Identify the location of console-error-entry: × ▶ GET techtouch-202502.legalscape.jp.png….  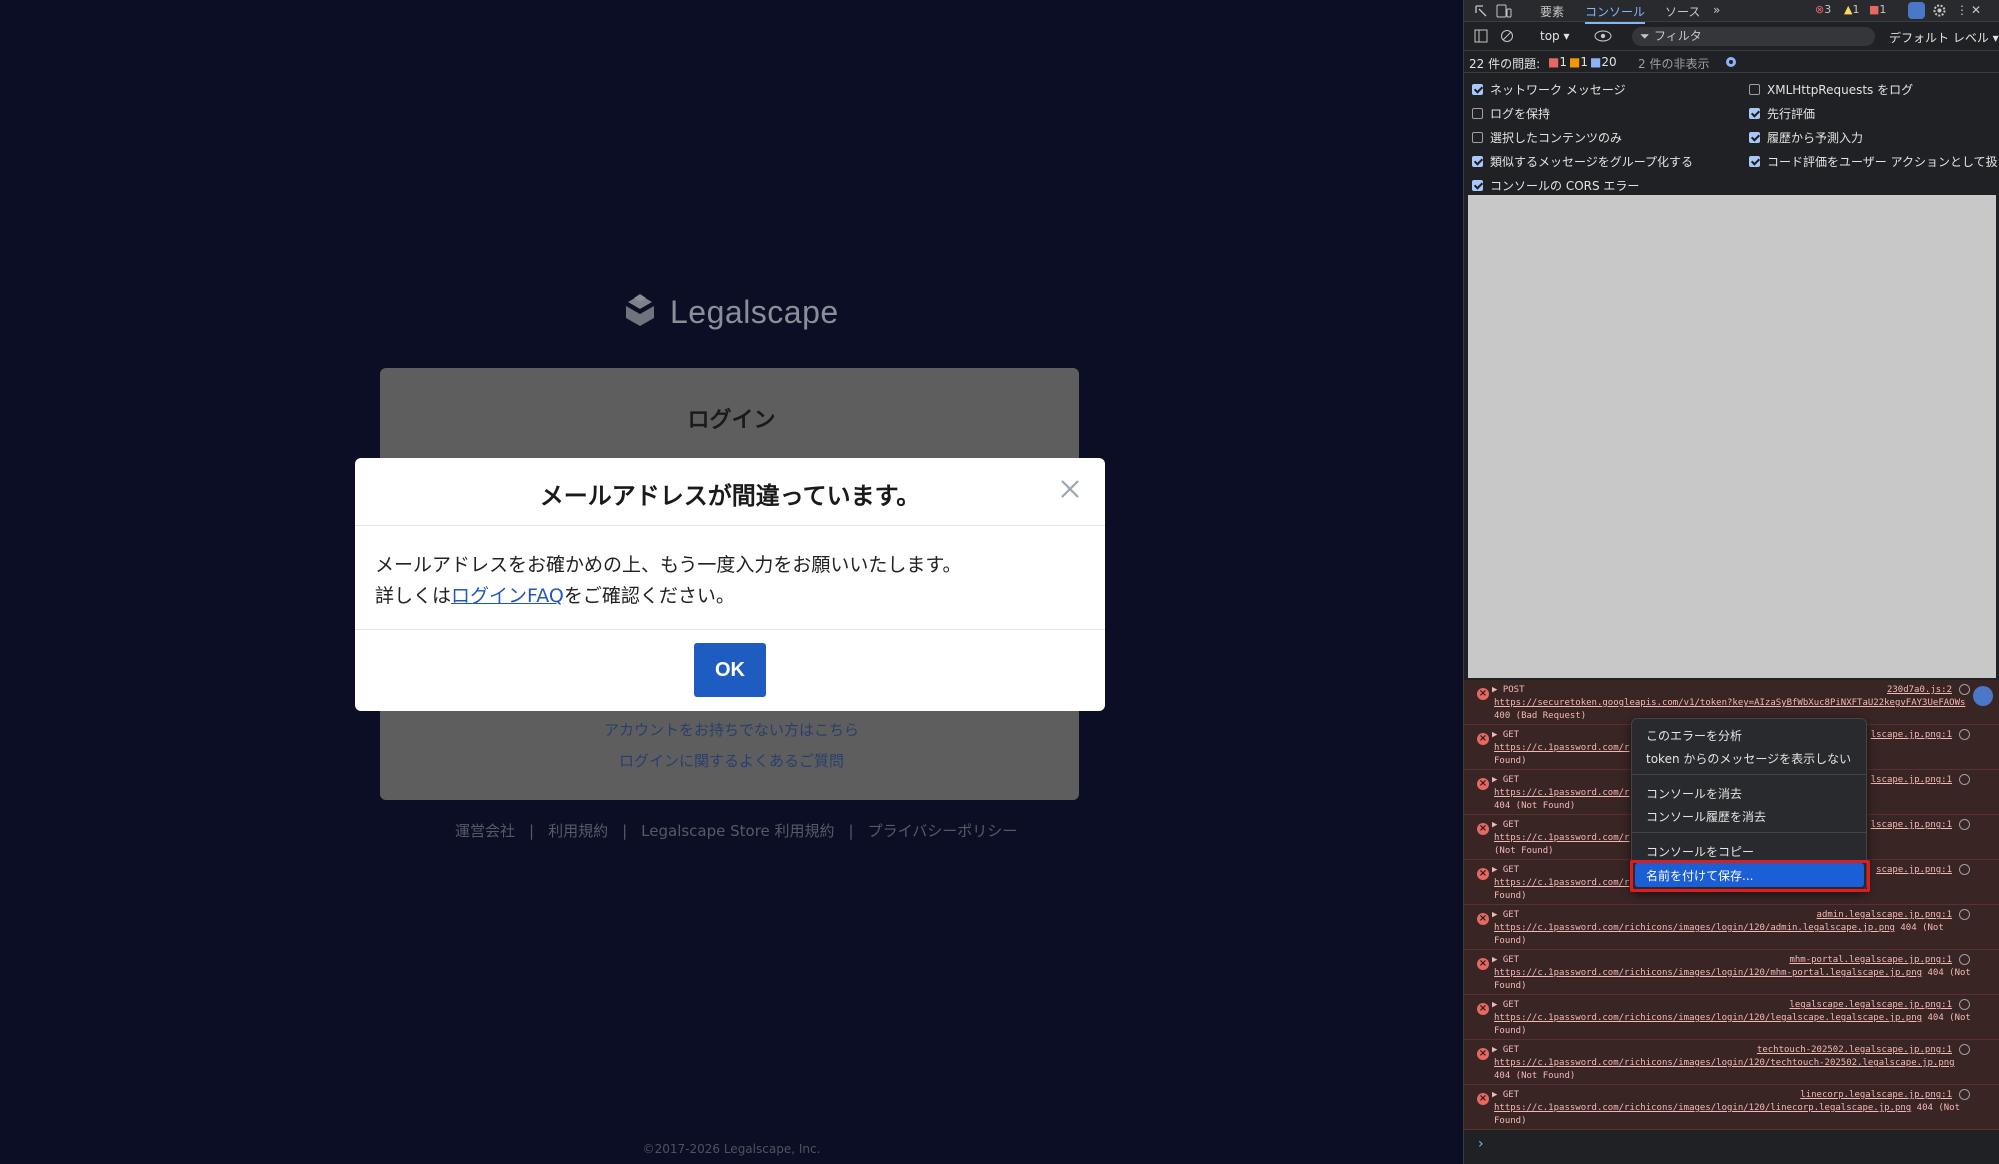
(1731, 1062).